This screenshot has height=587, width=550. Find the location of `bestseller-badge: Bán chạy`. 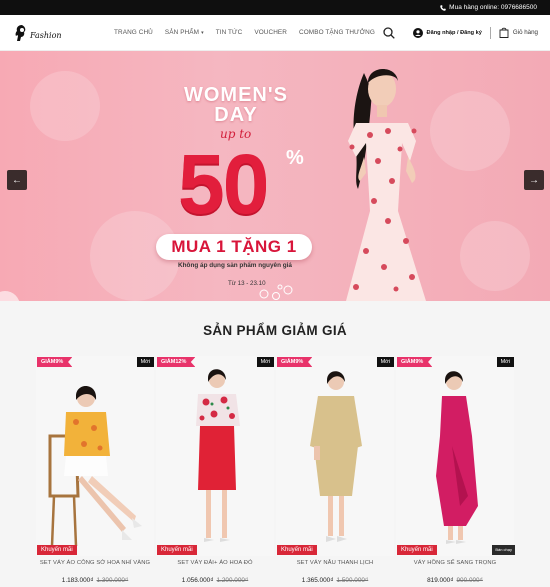

bestseller-badge: Bán chạy is located at coordinates (503, 550).